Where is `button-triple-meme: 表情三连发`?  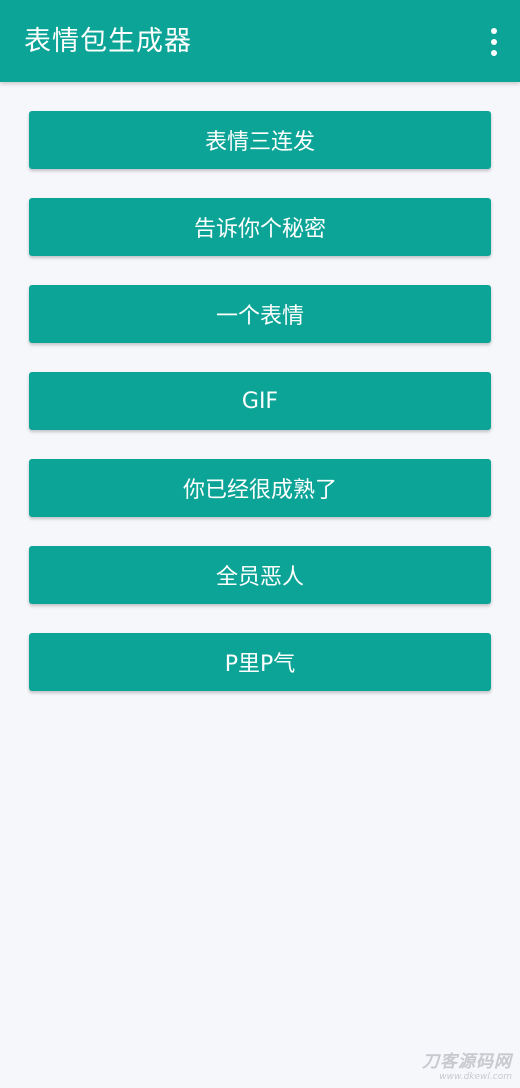 button-triple-meme: 表情三连发 is located at coordinates (260, 140).